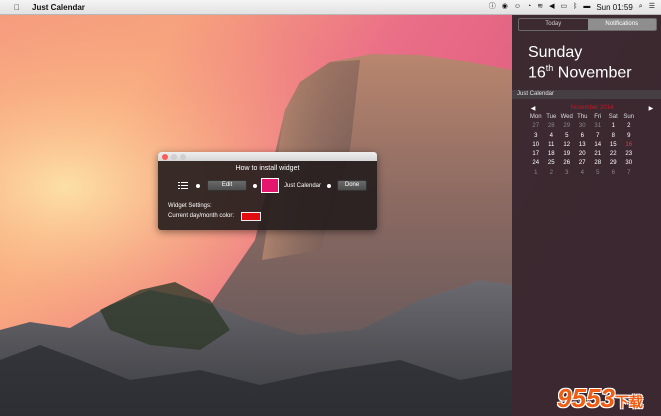  I want to click on window-titlebar, so click(267, 156).